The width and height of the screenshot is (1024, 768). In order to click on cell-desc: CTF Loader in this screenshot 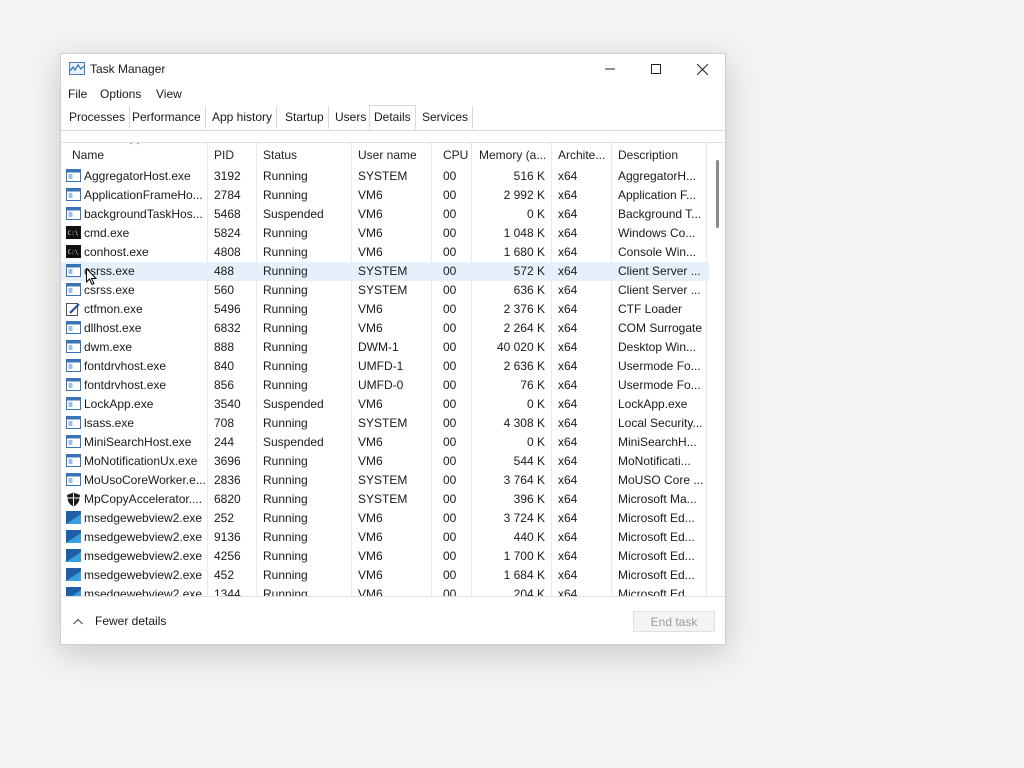, I will do `click(650, 309)`.